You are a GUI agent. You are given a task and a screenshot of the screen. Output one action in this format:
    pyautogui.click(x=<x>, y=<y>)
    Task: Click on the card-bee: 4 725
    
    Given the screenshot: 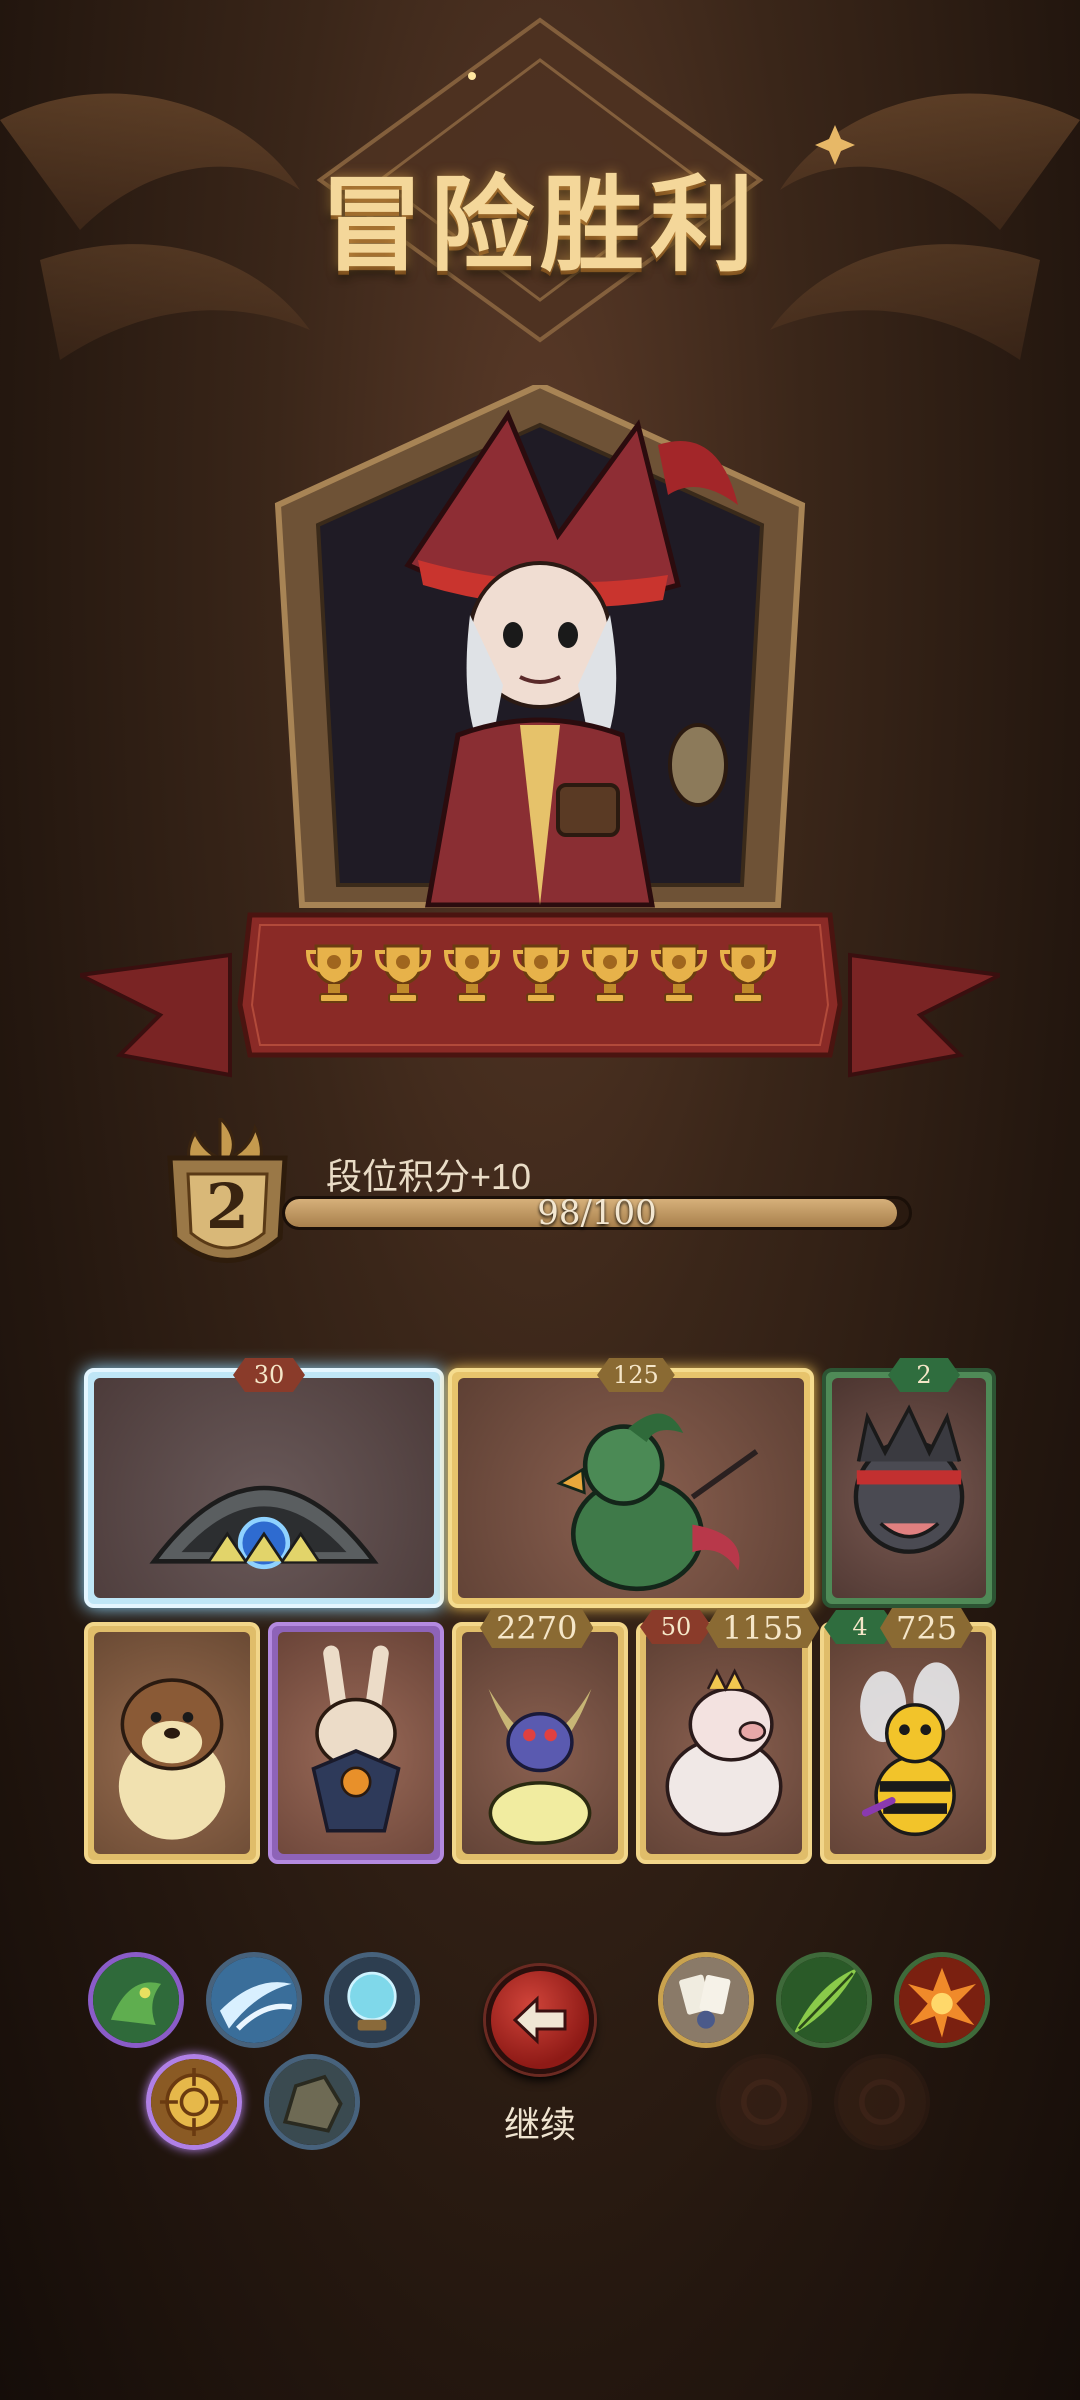 What is the action you would take?
    pyautogui.click(x=908, y=1743)
    